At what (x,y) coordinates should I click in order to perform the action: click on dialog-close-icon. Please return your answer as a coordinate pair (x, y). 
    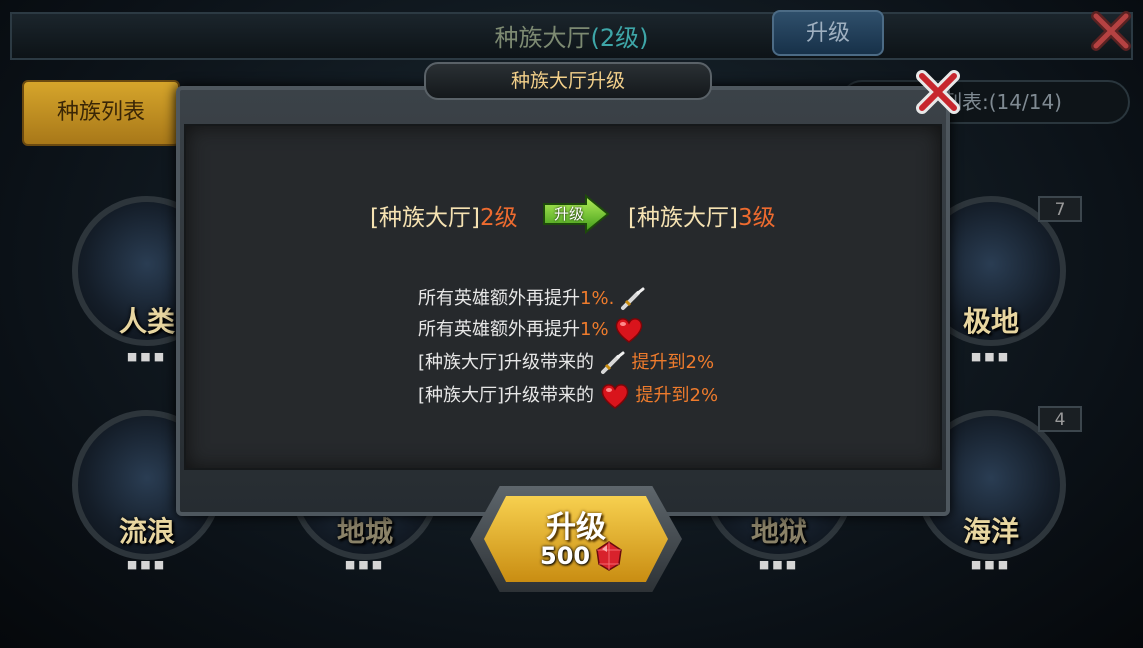
    Looking at the image, I should click on (938, 92).